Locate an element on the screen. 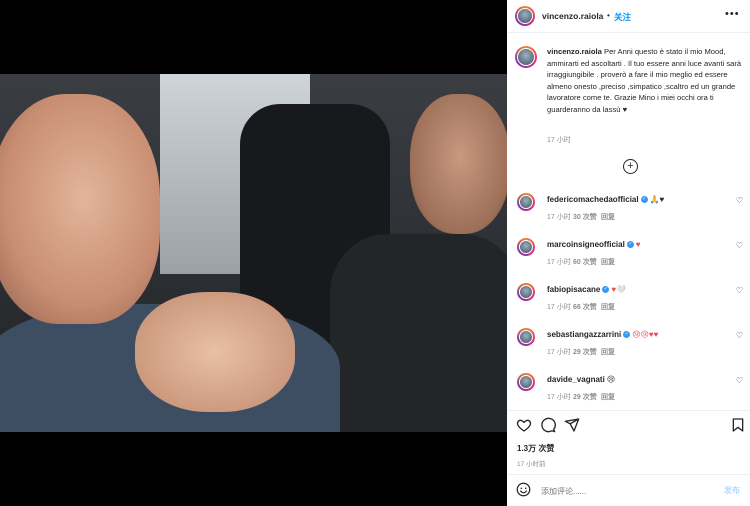 The image size is (750, 506). comment-username: marcoinsigneofficial is located at coordinates (586, 244).